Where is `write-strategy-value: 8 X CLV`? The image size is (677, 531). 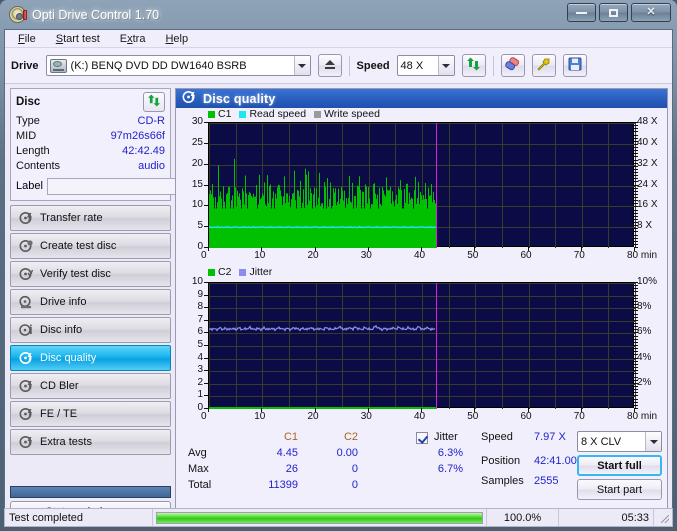
write-strategy-value: 8 X CLV is located at coordinates (601, 441).